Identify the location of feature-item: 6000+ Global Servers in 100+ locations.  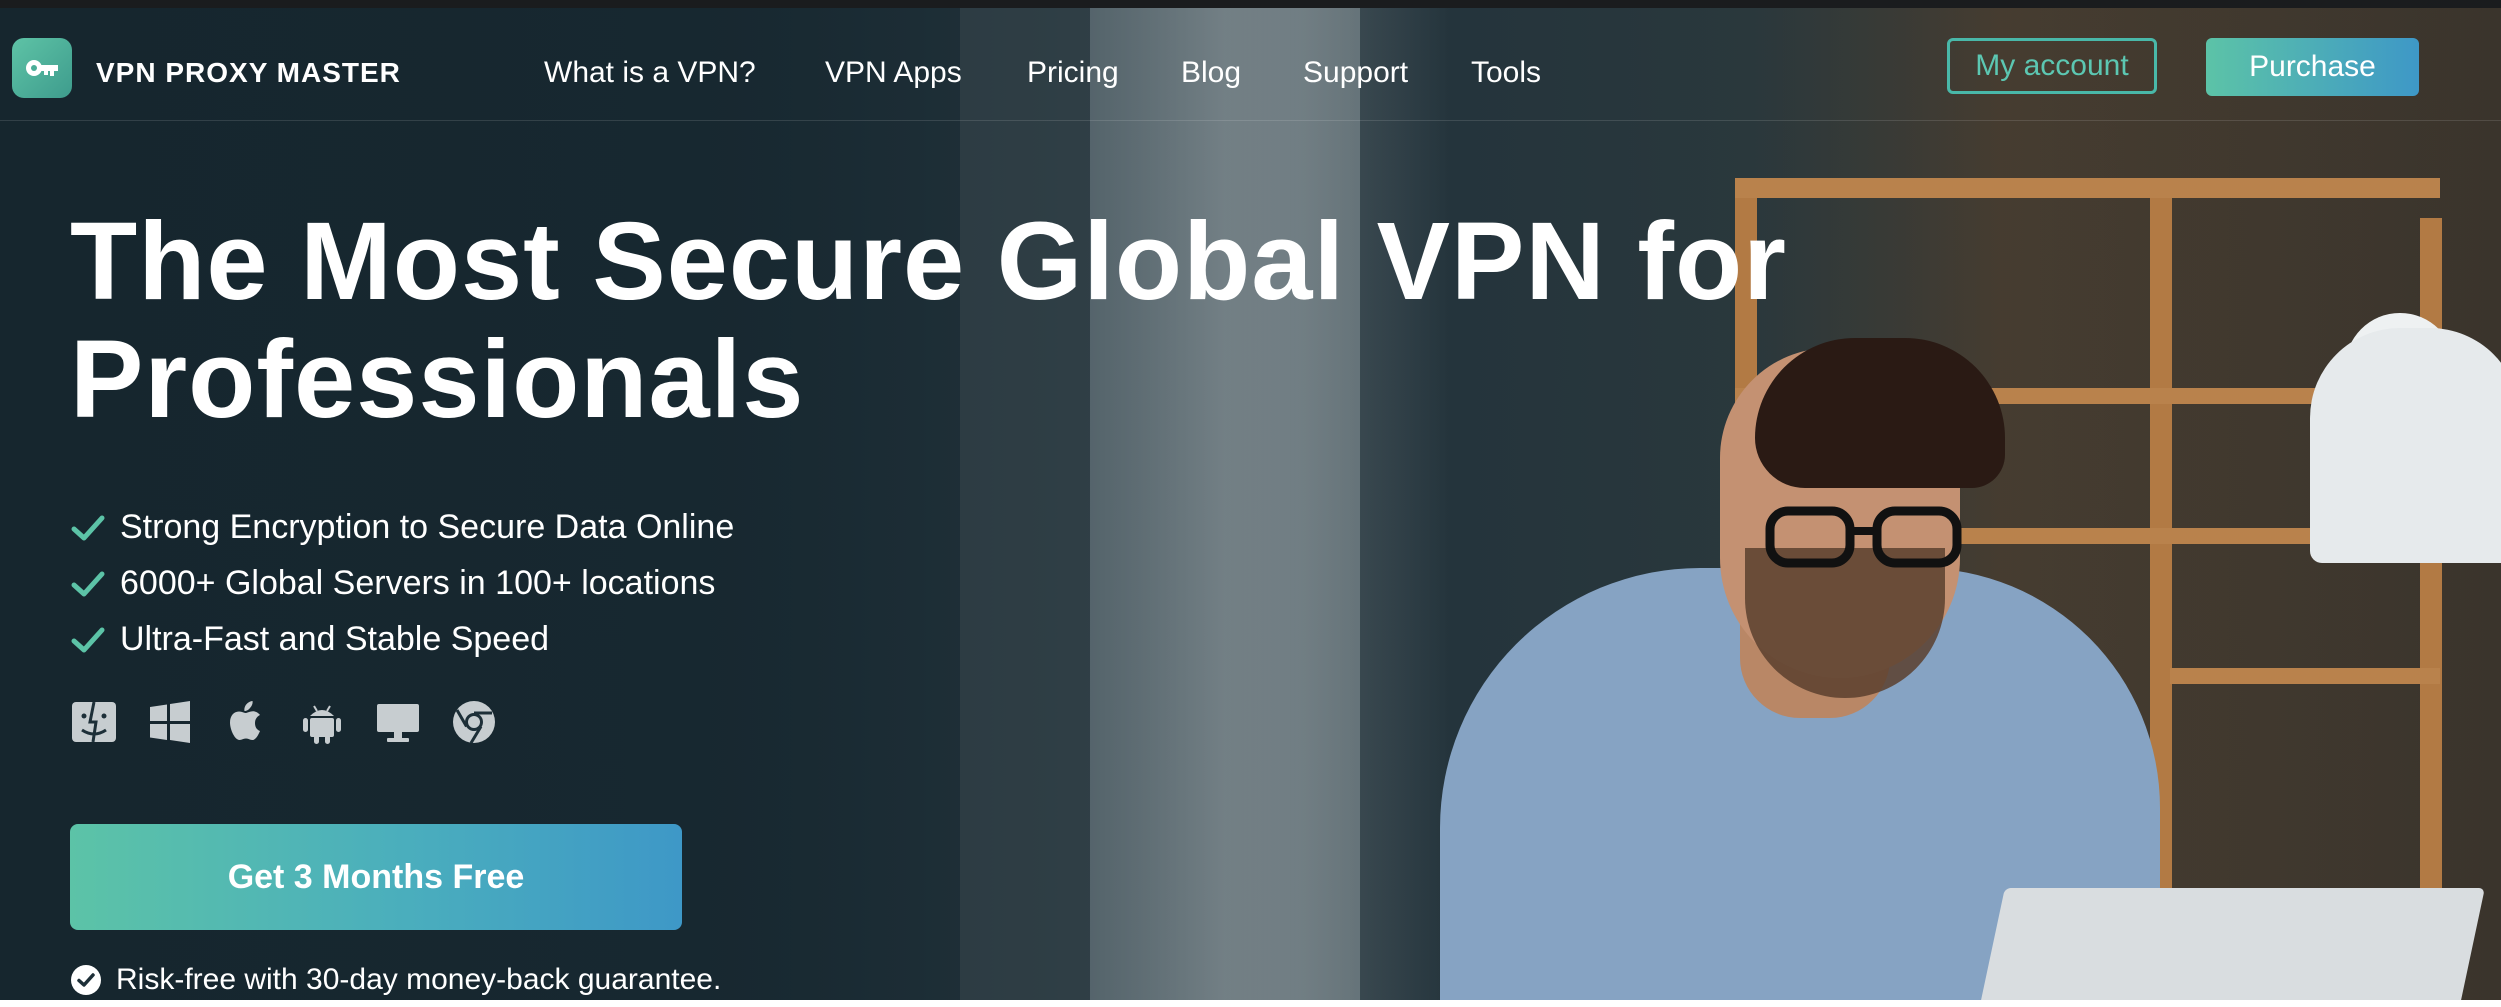
(392, 583).